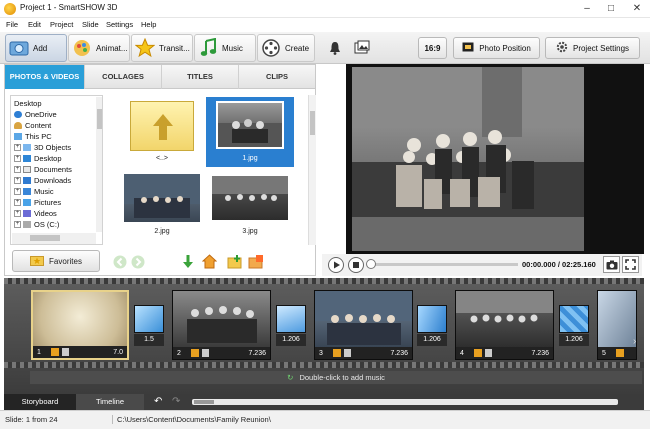 This screenshot has height=429, width=650. I want to click on tree-item-videos: + Videos, so click(35, 213).